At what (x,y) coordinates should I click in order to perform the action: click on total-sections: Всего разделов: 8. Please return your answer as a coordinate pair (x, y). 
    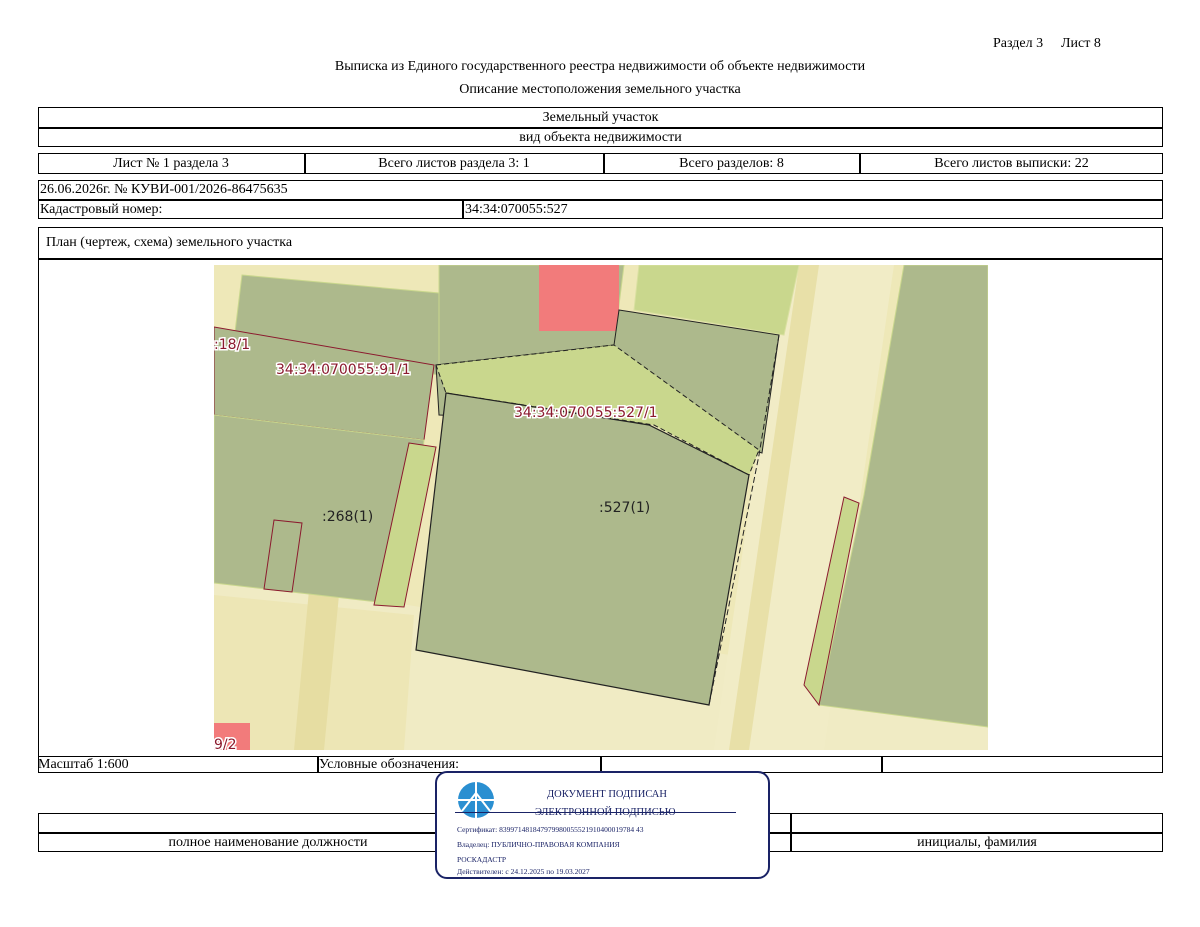
    Looking at the image, I should click on (731, 163).